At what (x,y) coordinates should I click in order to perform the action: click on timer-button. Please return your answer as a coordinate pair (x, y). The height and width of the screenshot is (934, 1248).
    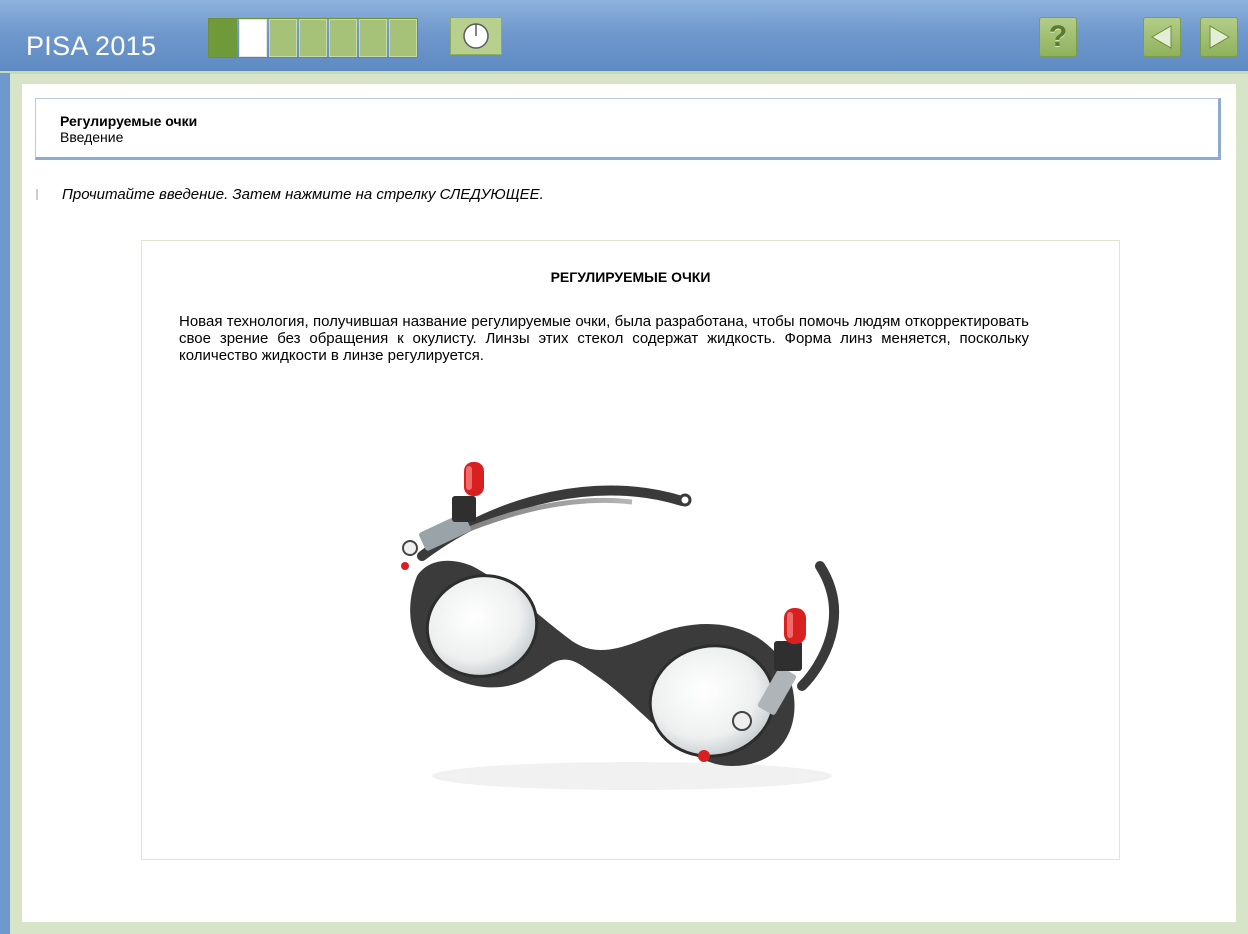
    Looking at the image, I should click on (476, 36).